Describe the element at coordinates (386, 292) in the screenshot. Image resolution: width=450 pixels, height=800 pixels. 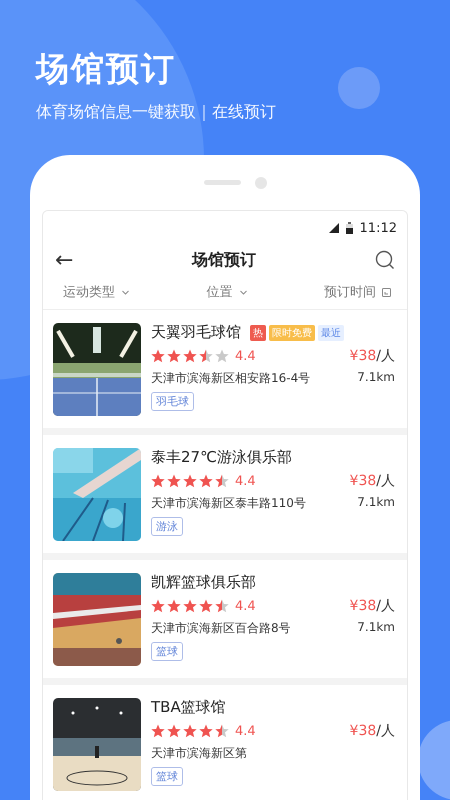
I see `calendar-icon` at that location.